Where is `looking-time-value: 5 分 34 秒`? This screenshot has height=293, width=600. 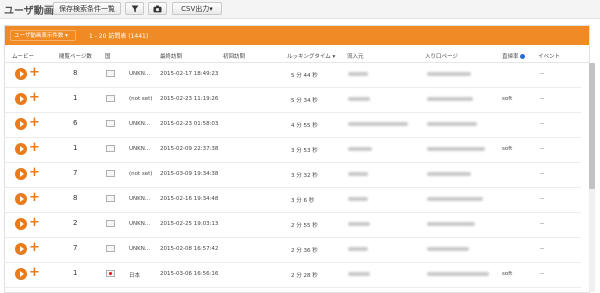 looking-time-value: 5 分 34 秒 is located at coordinates (304, 101).